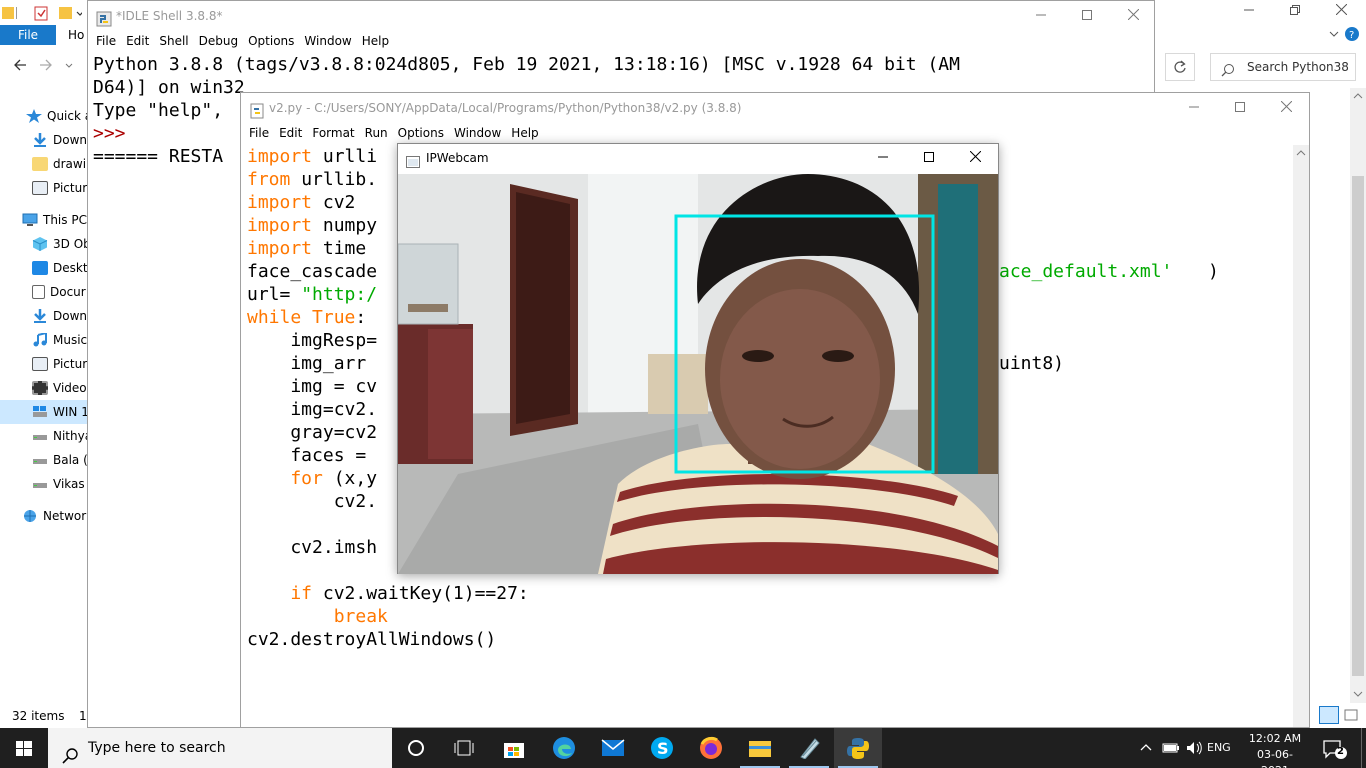  Describe the element at coordinates (218, 41) in the screenshot. I see `shell-menu-debug: Debug` at that location.